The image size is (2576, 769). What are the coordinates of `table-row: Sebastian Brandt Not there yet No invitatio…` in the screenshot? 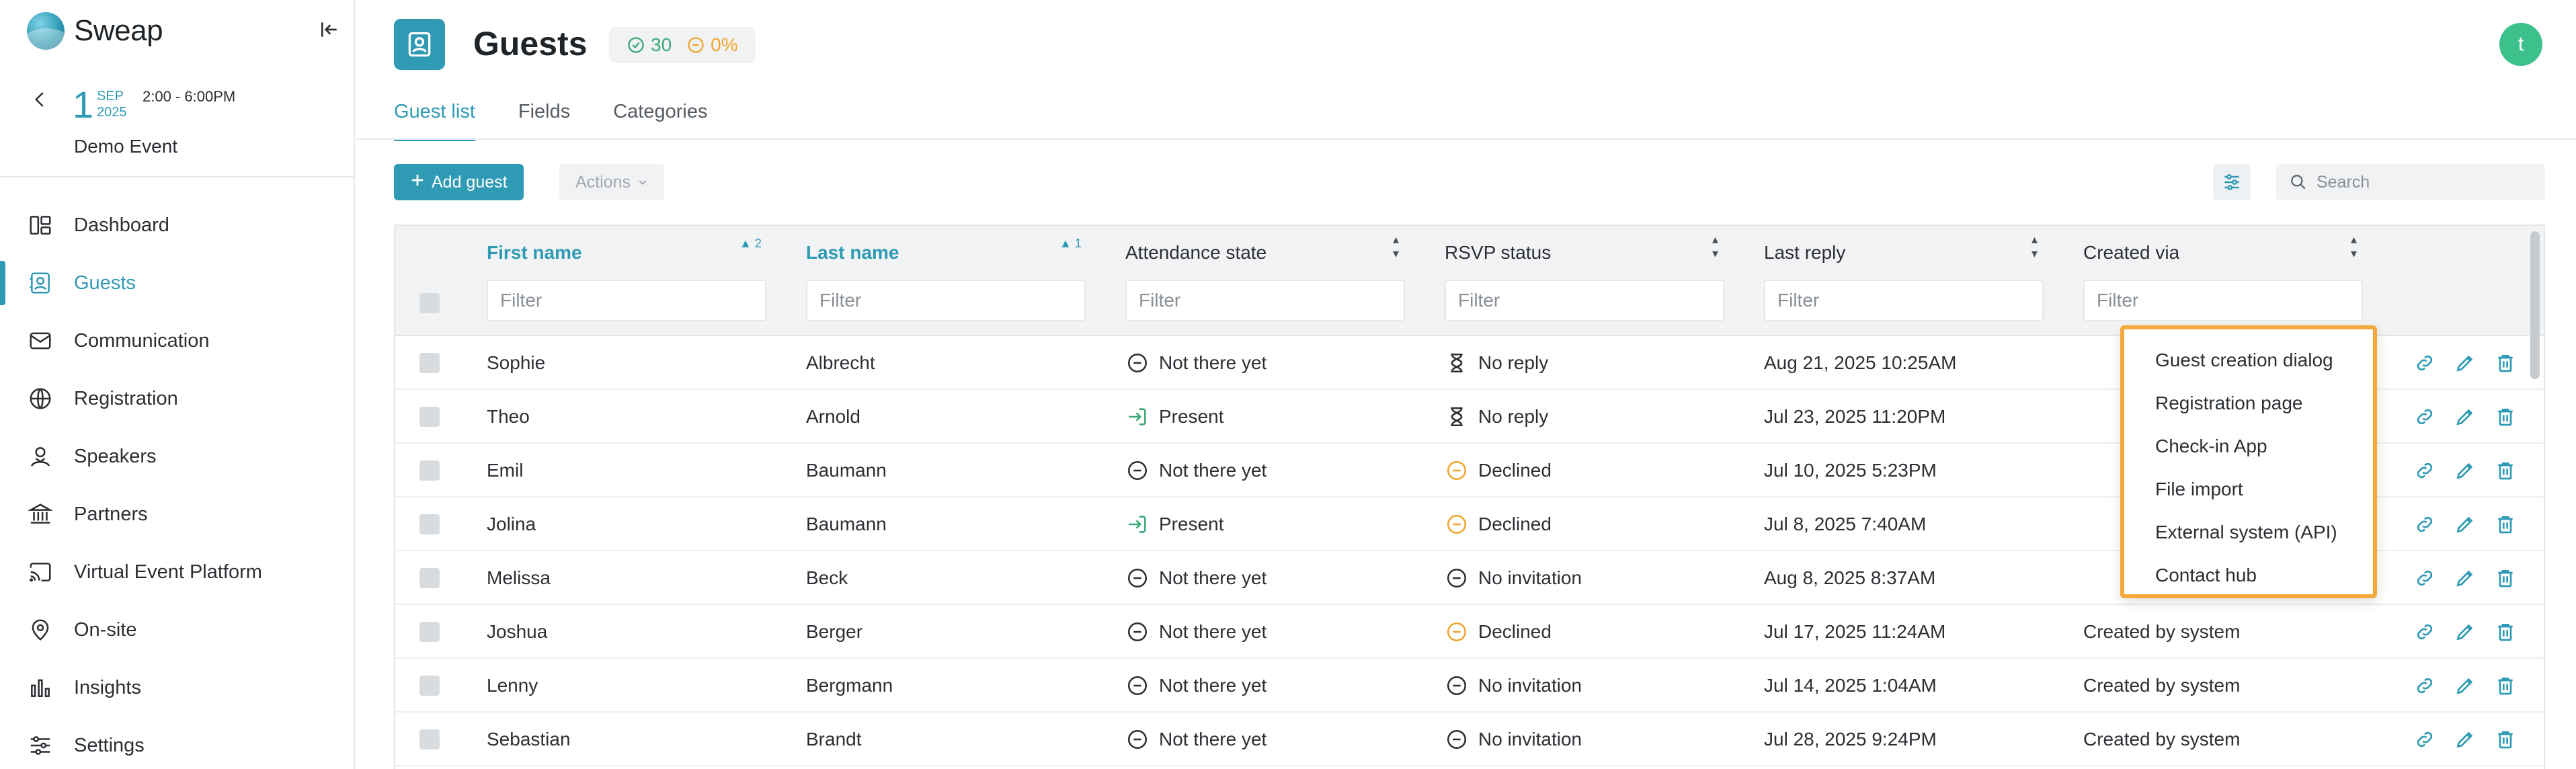 It's located at (1469, 740).